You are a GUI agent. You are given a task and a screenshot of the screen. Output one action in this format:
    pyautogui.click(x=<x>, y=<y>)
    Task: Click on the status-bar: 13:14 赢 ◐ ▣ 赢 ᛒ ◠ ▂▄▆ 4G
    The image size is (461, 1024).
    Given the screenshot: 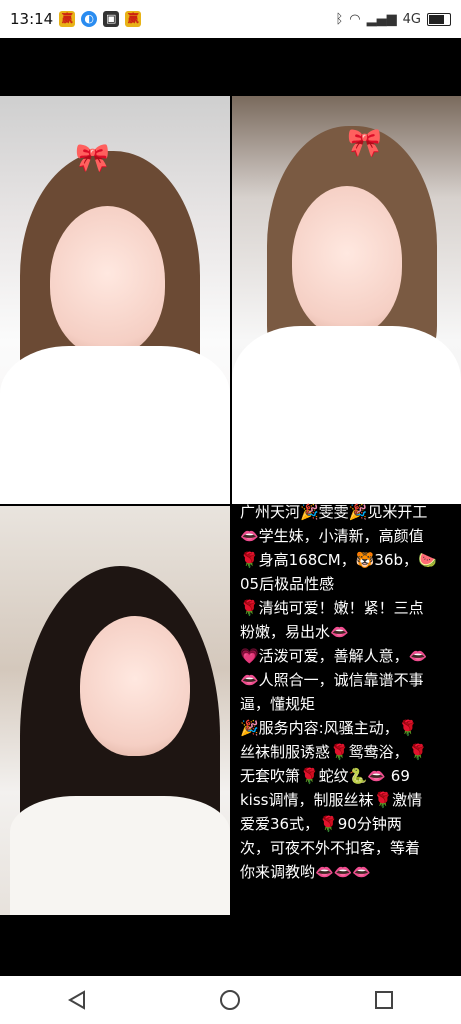 What is the action you would take?
    pyautogui.click(x=230, y=19)
    